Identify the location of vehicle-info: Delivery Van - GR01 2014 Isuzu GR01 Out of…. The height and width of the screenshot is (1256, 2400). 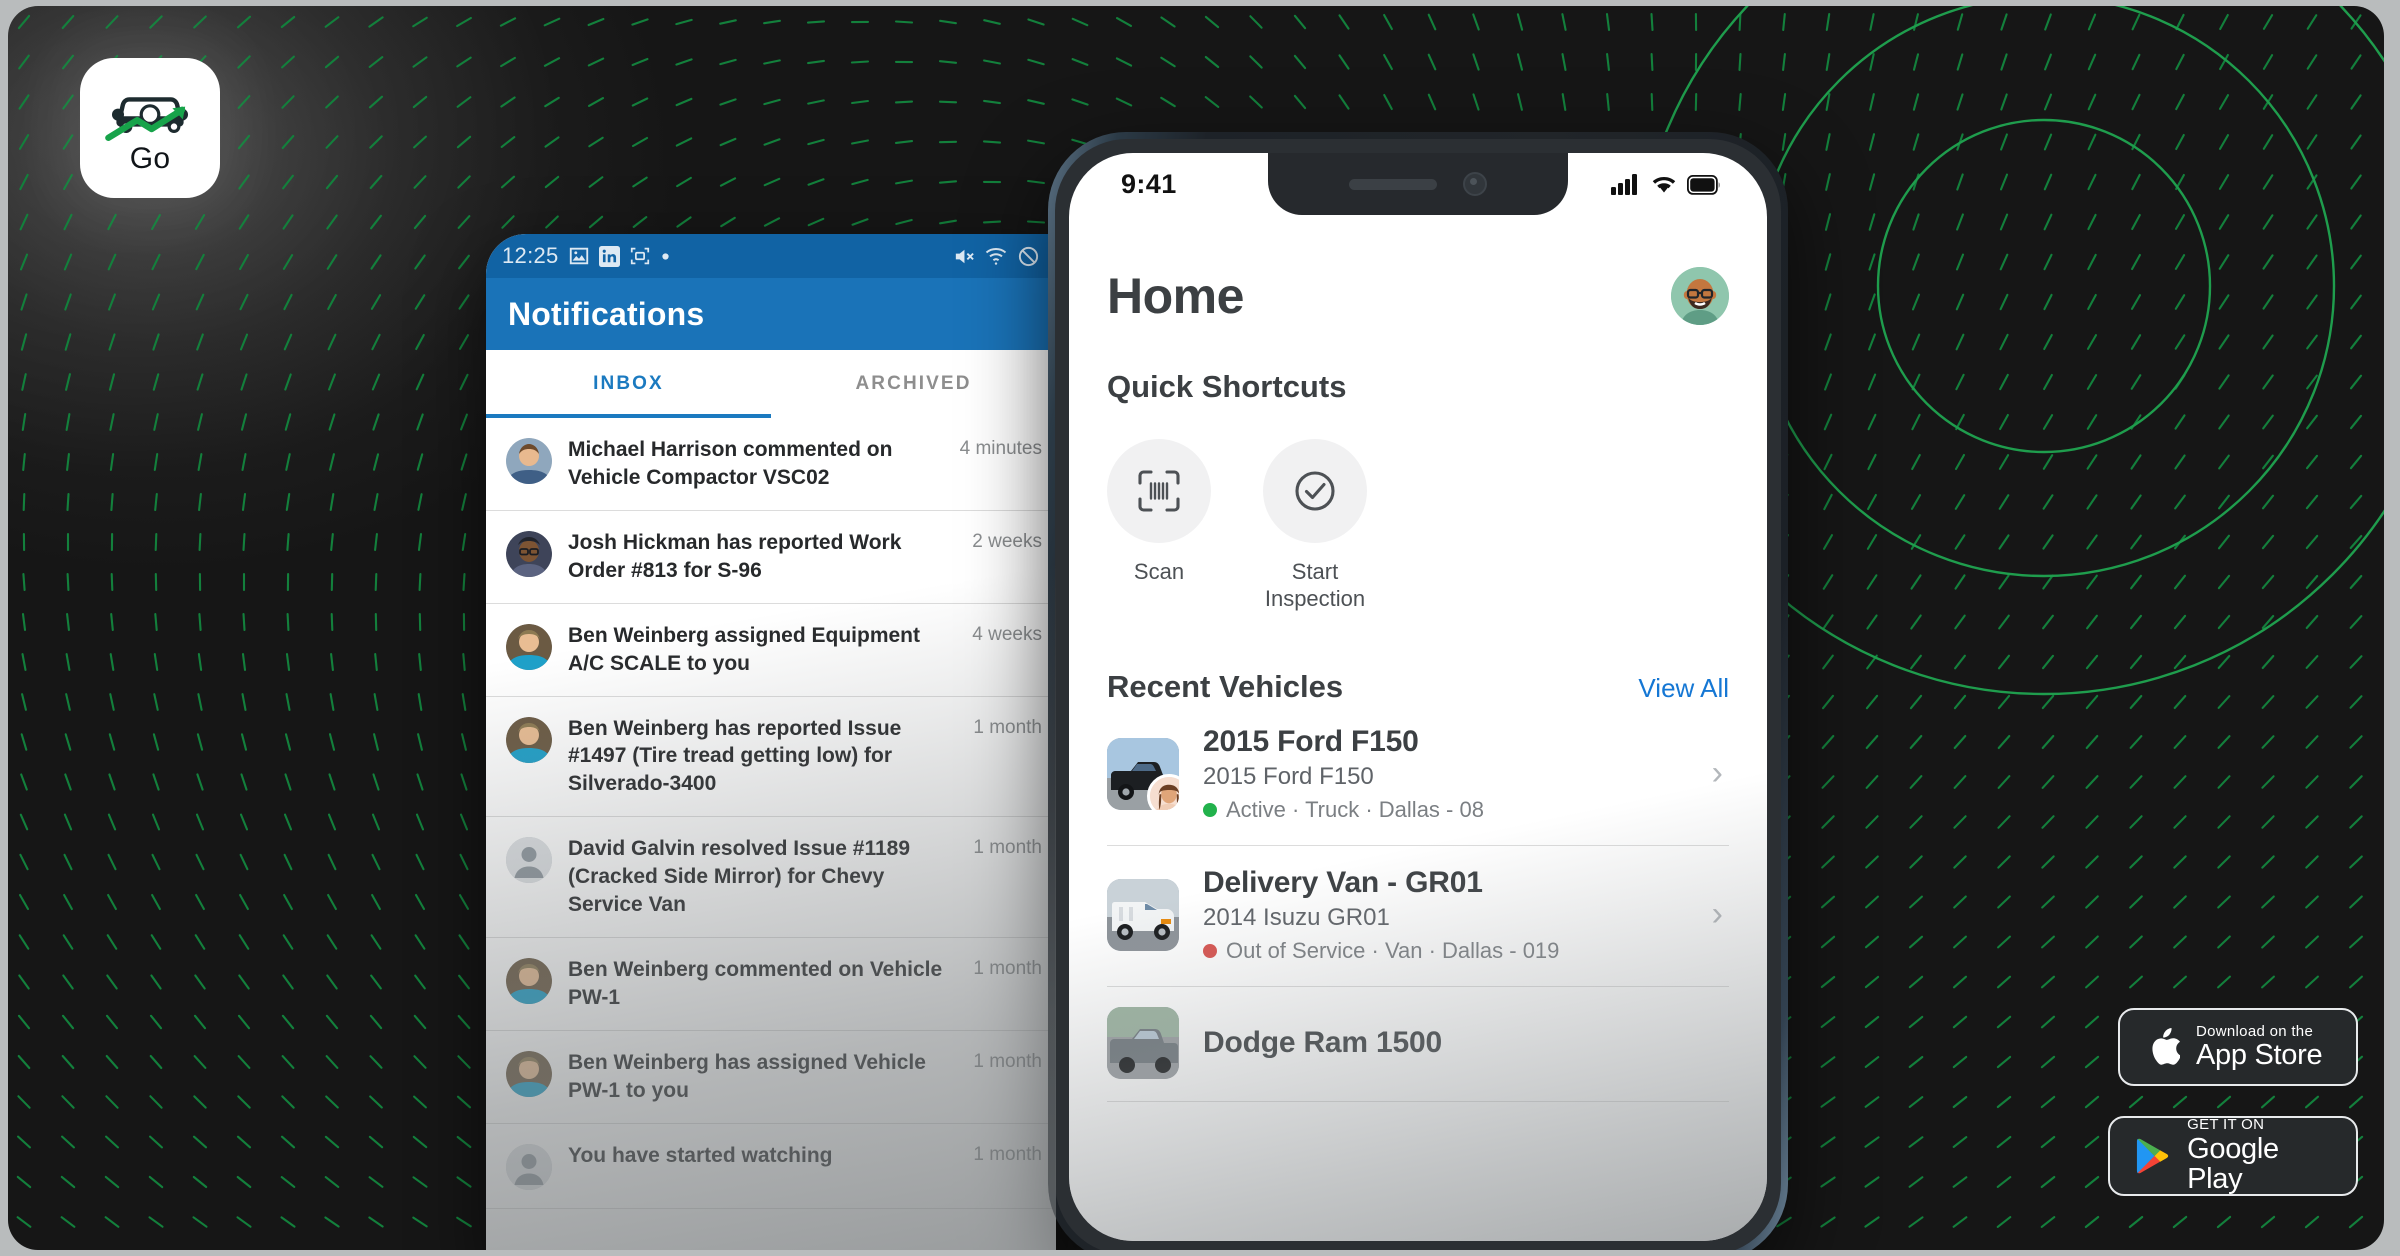
(1445, 915).